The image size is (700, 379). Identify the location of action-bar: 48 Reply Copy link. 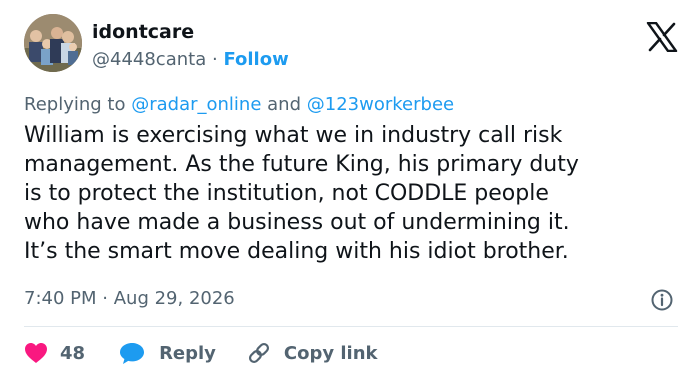
(201, 353).